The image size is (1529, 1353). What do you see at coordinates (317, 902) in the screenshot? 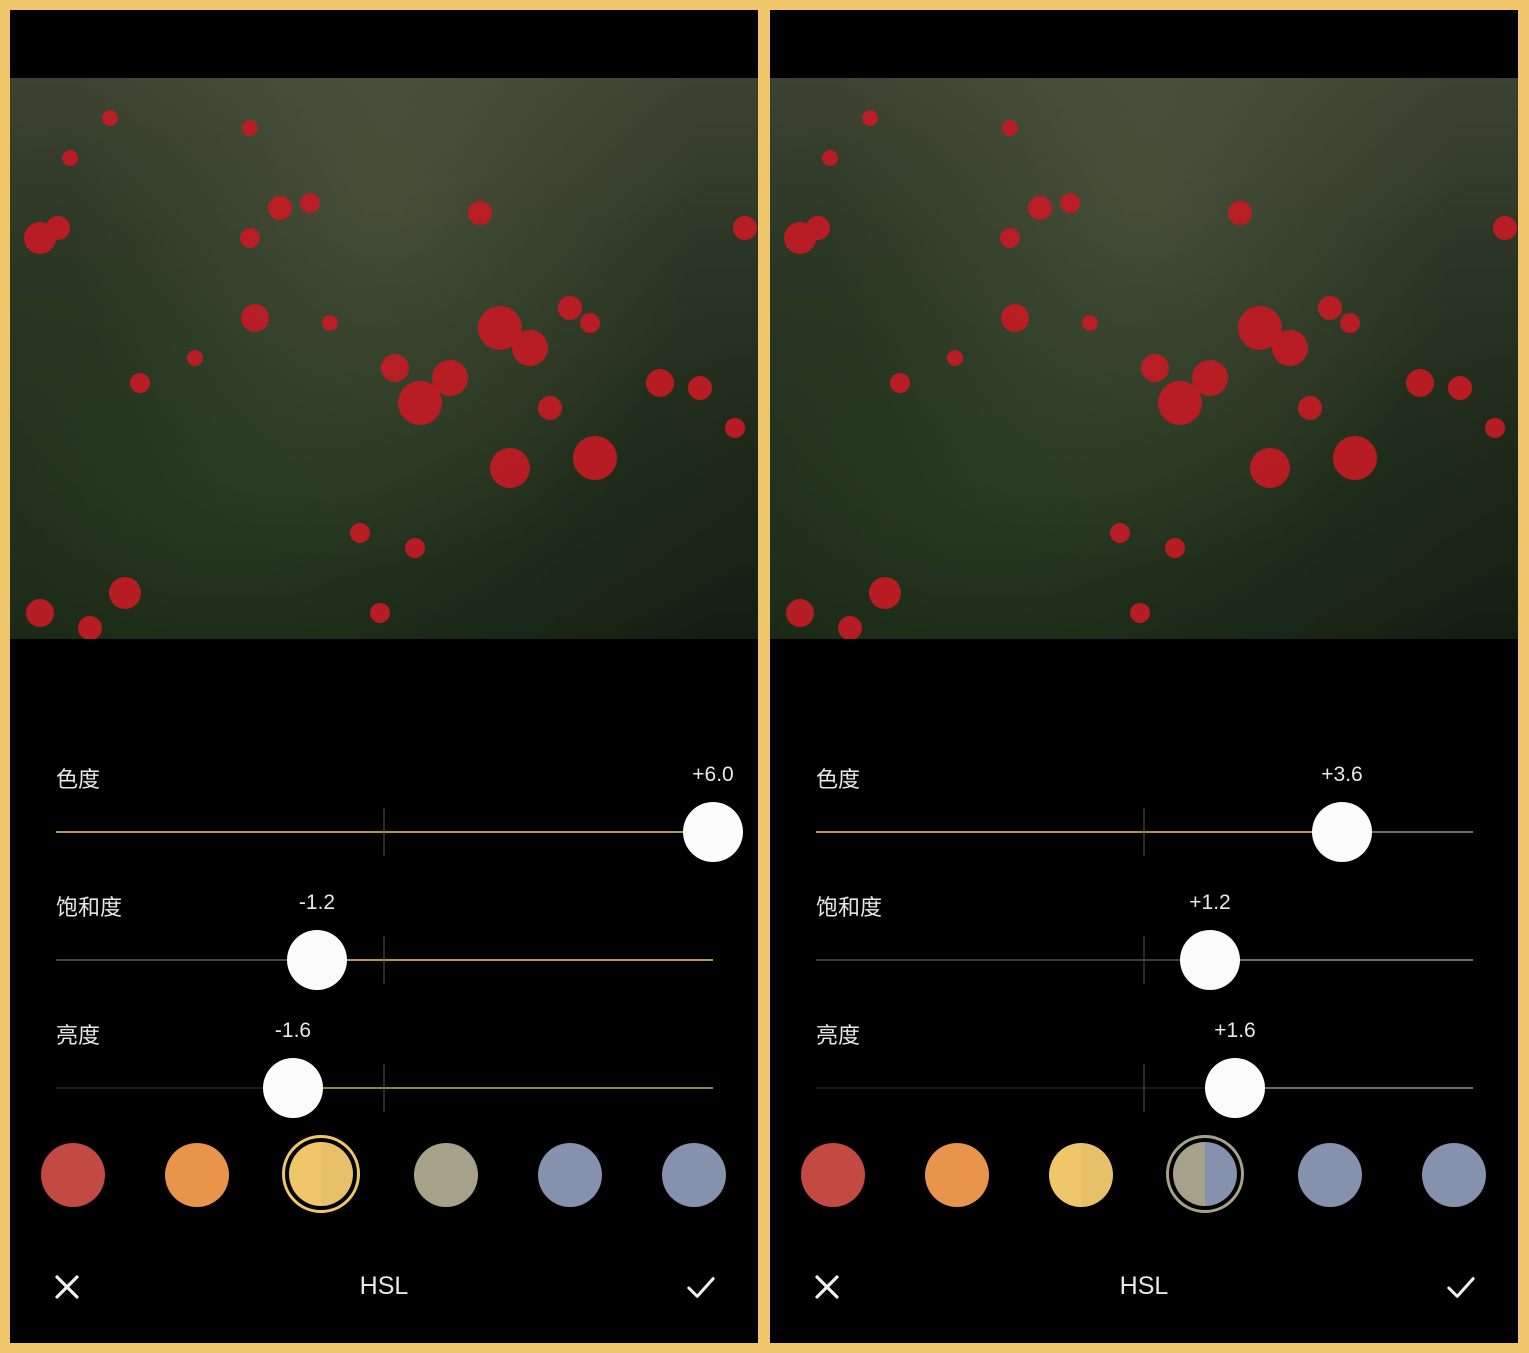
I see `saturation-value: -1.2` at bounding box center [317, 902].